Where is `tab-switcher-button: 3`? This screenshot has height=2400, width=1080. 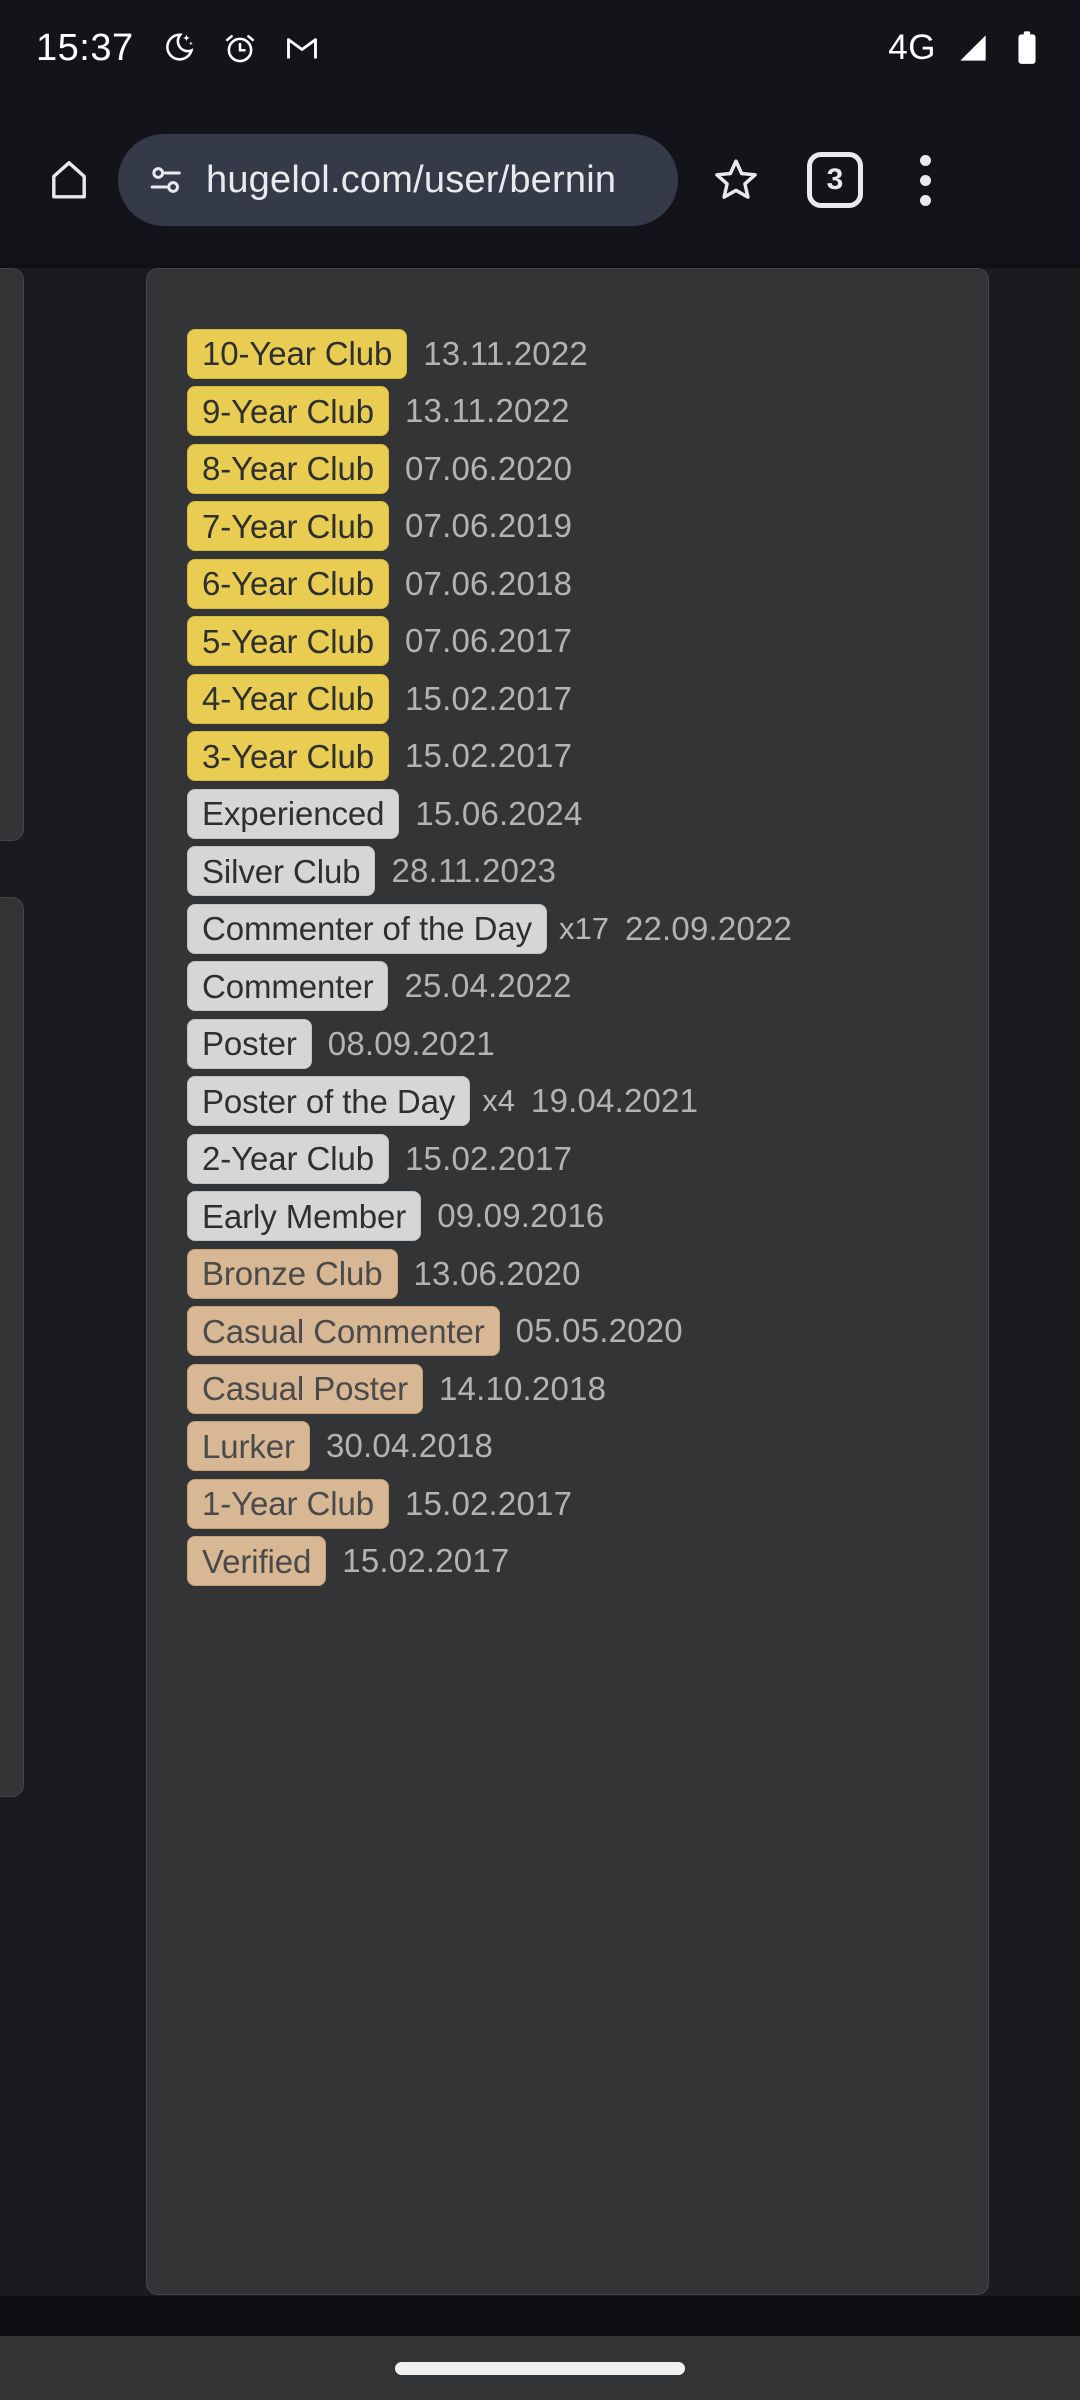
tab-switcher-button: 3 is located at coordinates (835, 180).